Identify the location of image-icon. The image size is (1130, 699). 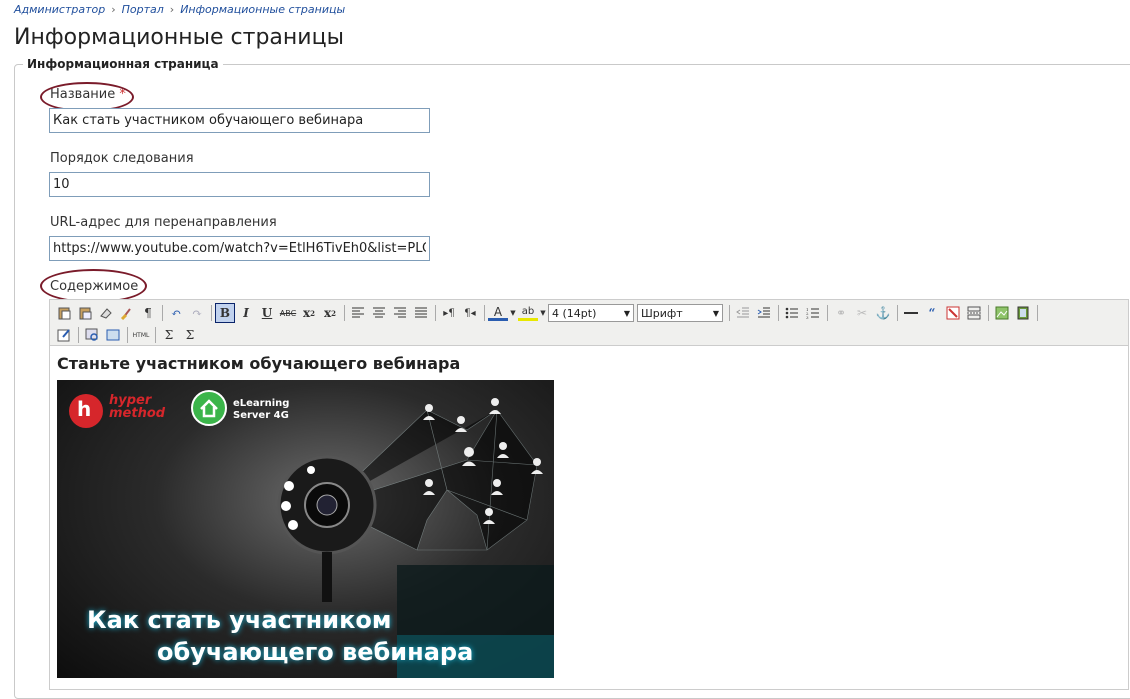
(1002, 313).